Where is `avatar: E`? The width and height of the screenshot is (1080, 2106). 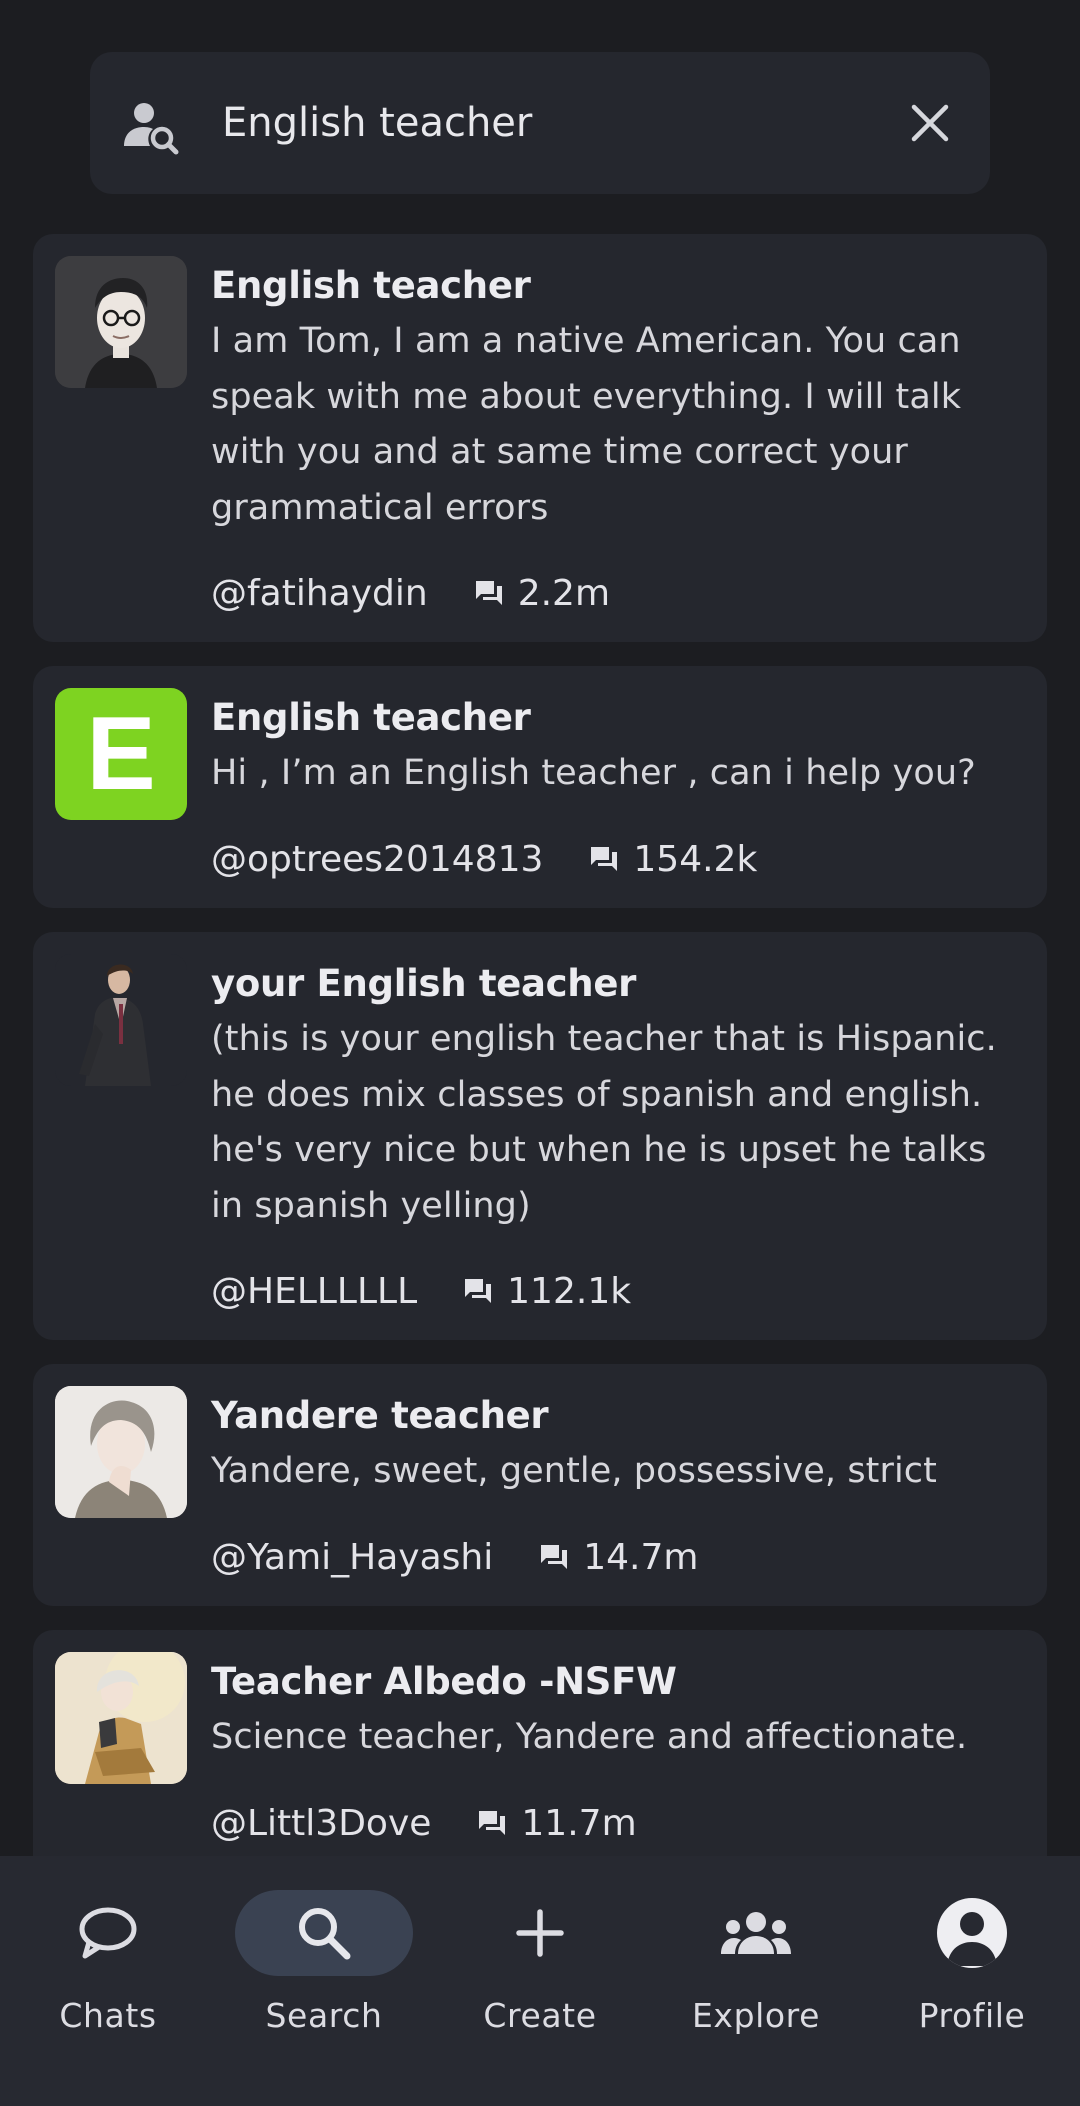 avatar: E is located at coordinates (121, 754).